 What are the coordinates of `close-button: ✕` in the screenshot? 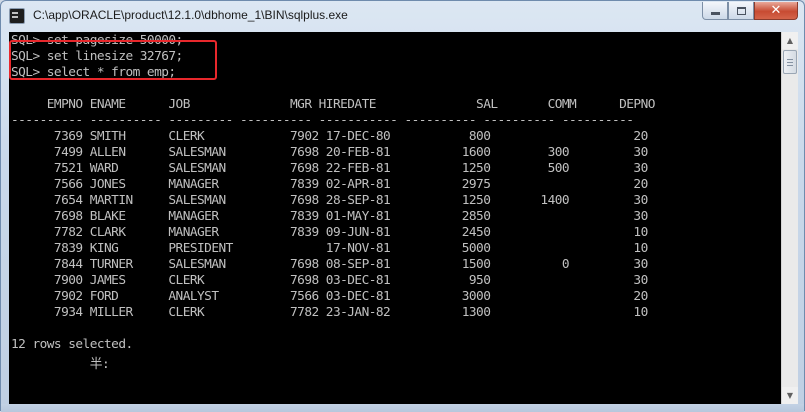 It's located at (776, 11).